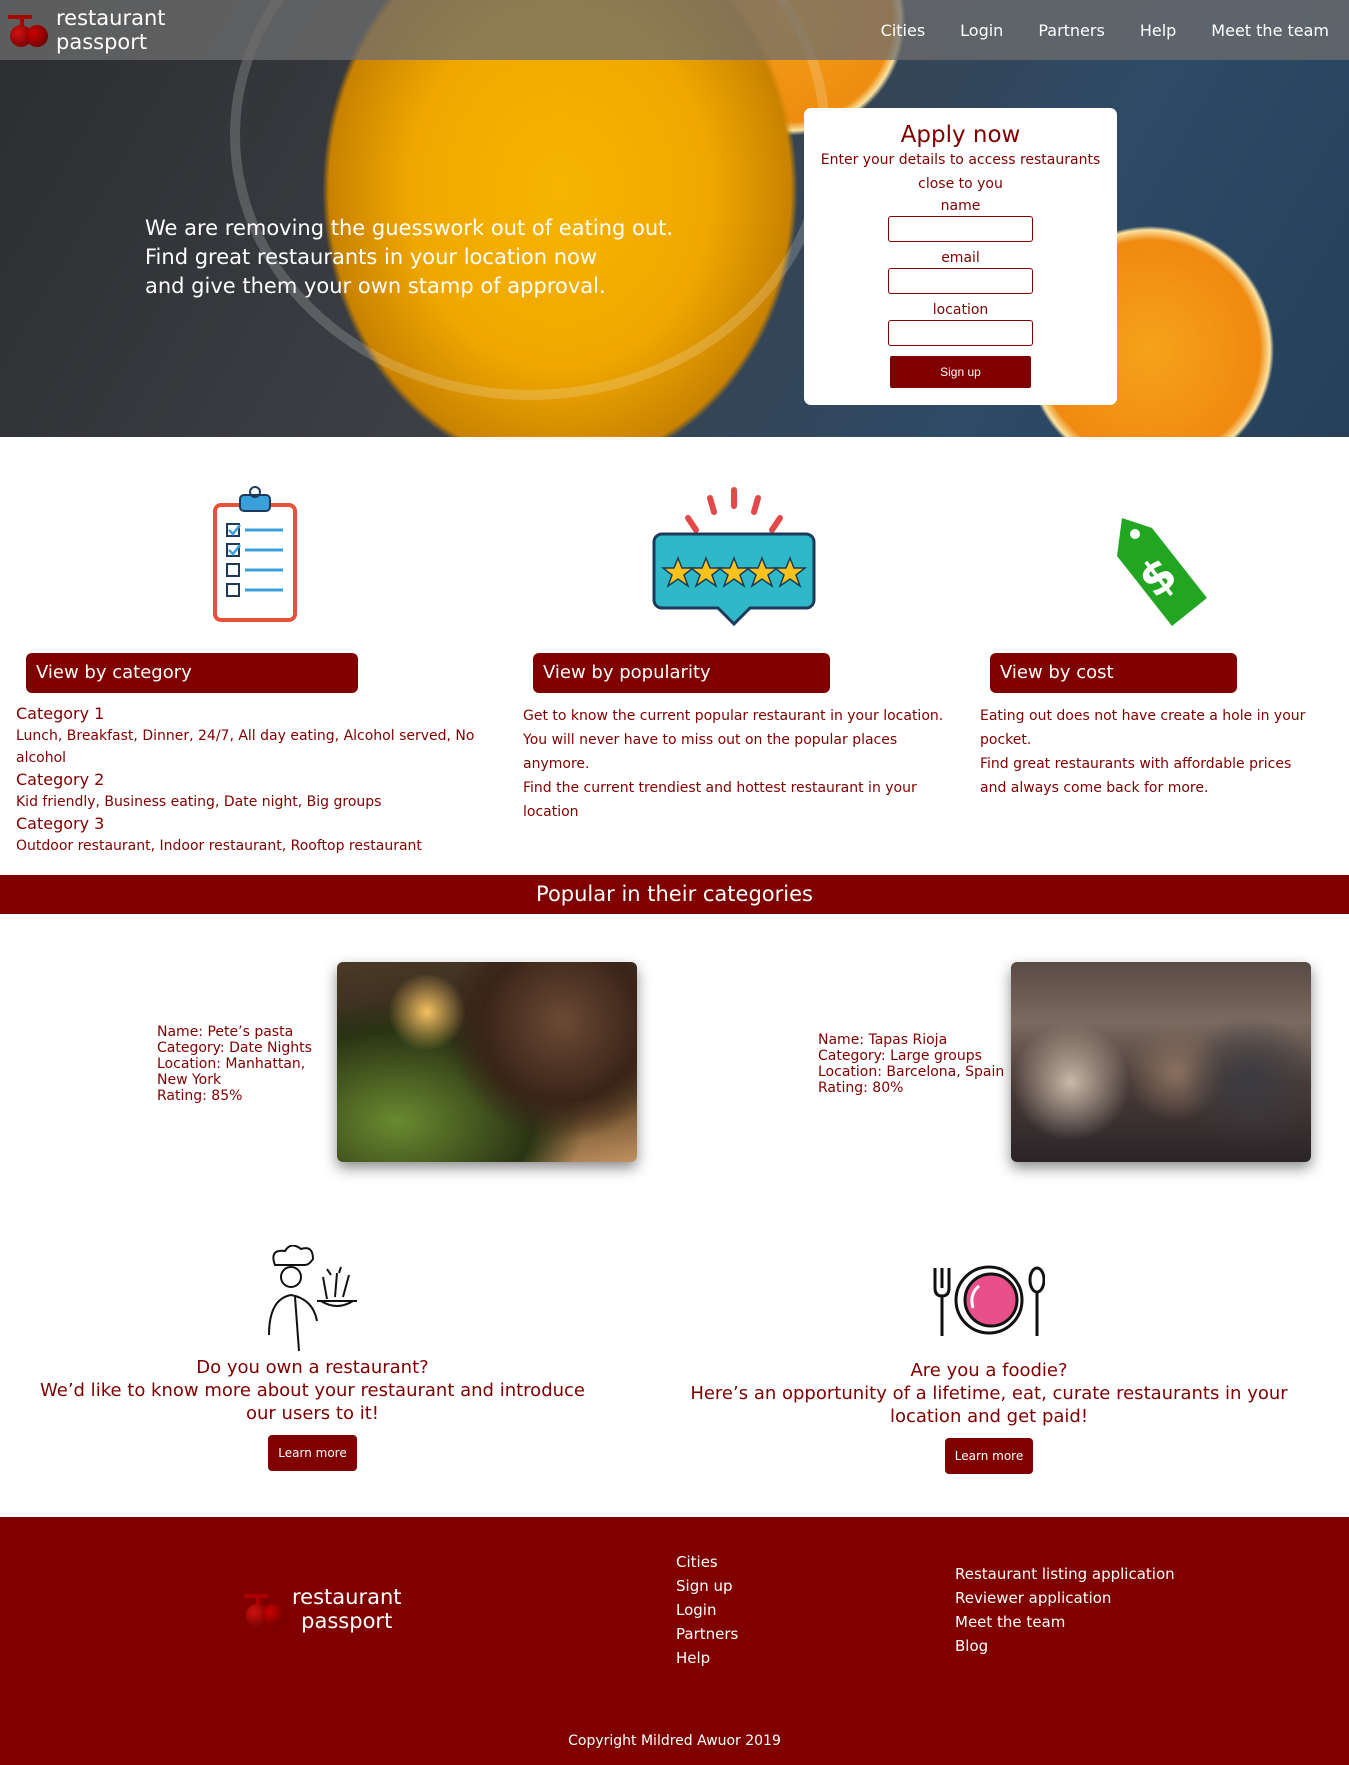 The height and width of the screenshot is (1765, 1349). I want to click on chef-icon, so click(312, 1298).